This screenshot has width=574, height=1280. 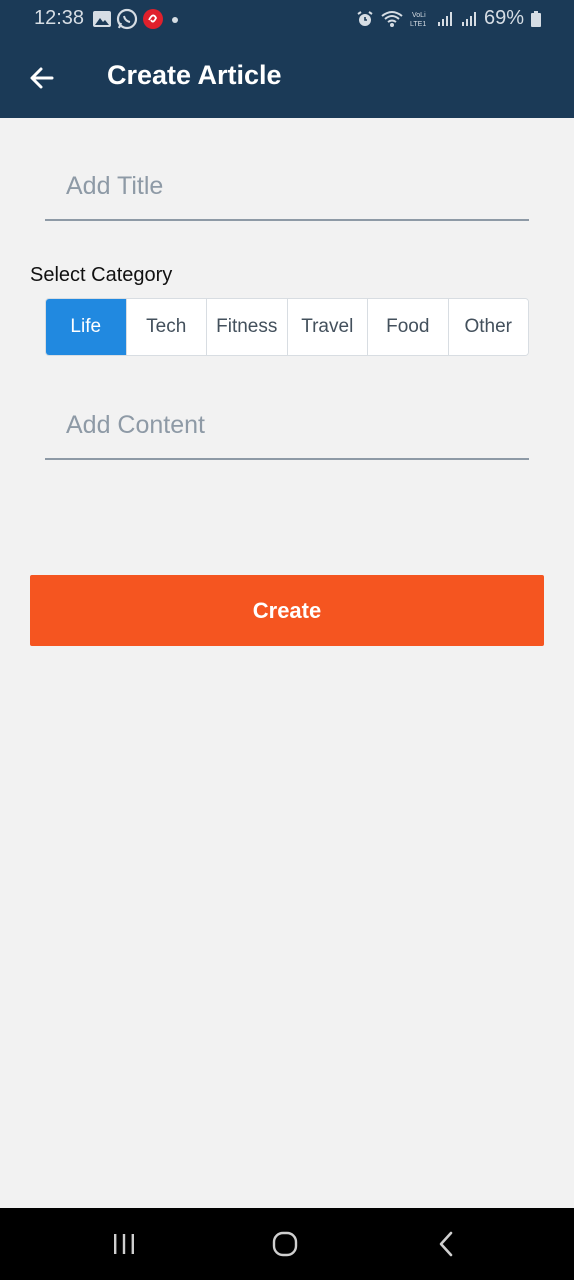 What do you see at coordinates (365, 18) in the screenshot?
I see `alarm-icon` at bounding box center [365, 18].